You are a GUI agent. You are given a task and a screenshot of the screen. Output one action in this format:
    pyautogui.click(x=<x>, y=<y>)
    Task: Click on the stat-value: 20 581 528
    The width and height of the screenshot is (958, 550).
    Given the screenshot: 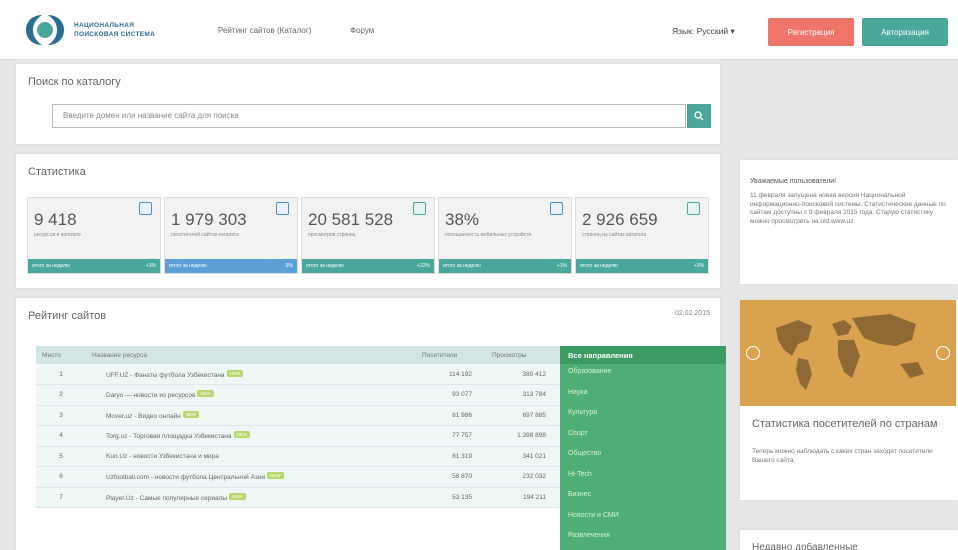 What is the action you would take?
    pyautogui.click(x=351, y=219)
    